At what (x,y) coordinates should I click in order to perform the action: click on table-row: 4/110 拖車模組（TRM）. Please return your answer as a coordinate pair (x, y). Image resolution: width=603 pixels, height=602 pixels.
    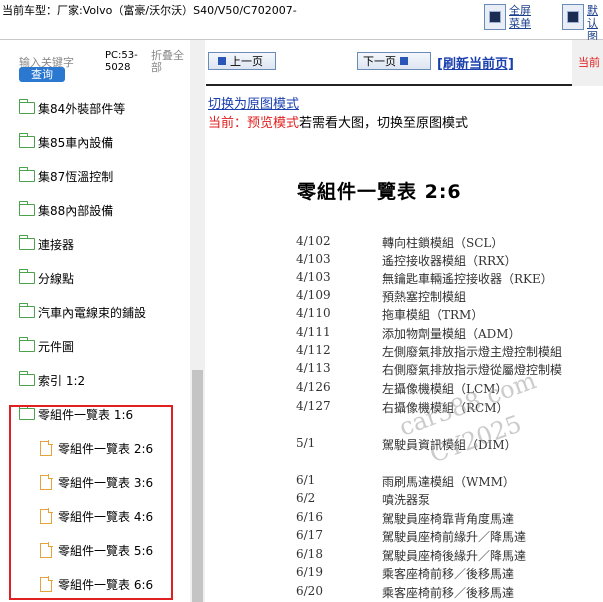
    Looking at the image, I should click on (404, 315).